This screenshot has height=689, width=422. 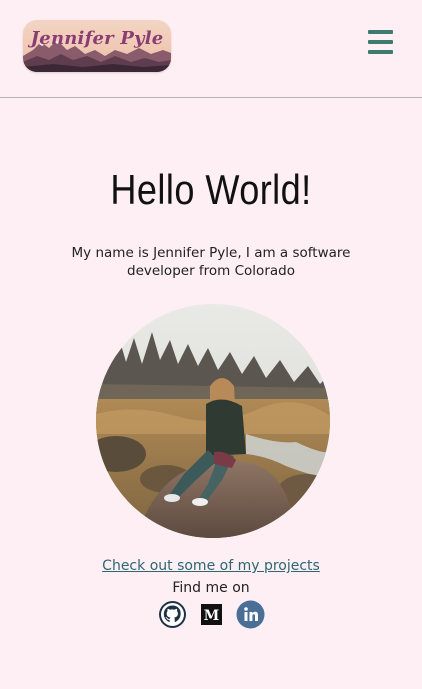 I want to click on site-header: Jennifer Pyle, so click(x=211, y=49).